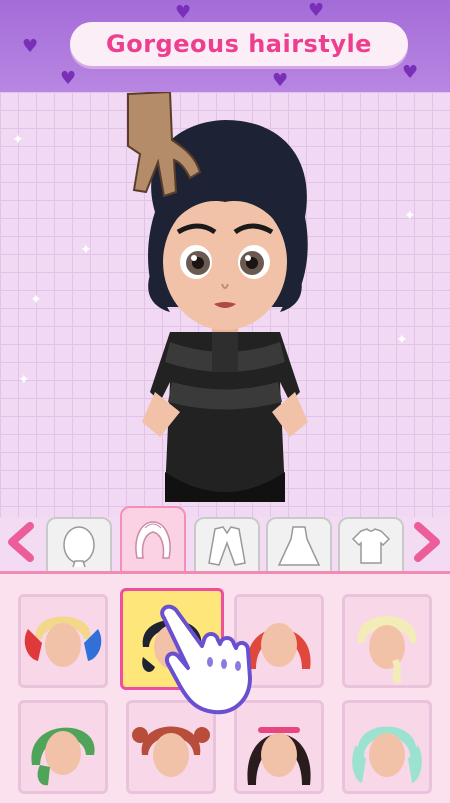  I want to click on chevron-left-icon, so click(21, 542).